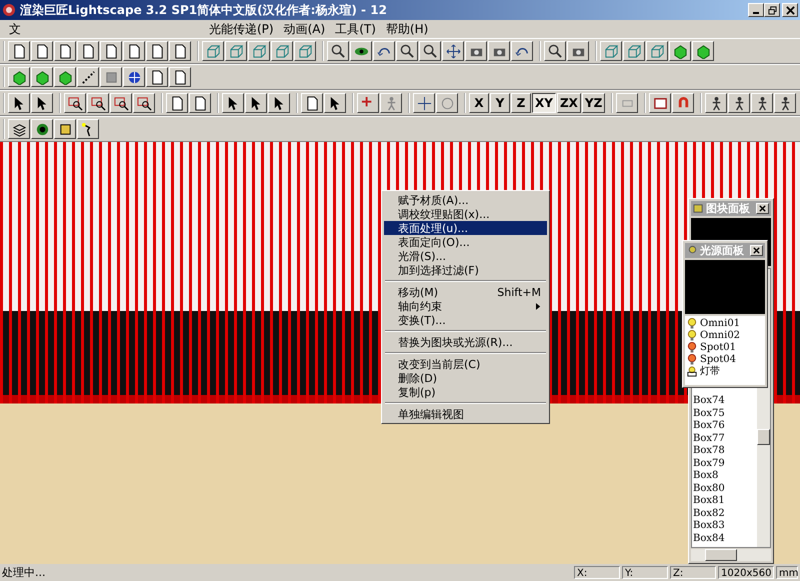 The image size is (800, 581). What do you see at coordinates (724, 414) in the screenshot?
I see `list-item: Box75` at bounding box center [724, 414].